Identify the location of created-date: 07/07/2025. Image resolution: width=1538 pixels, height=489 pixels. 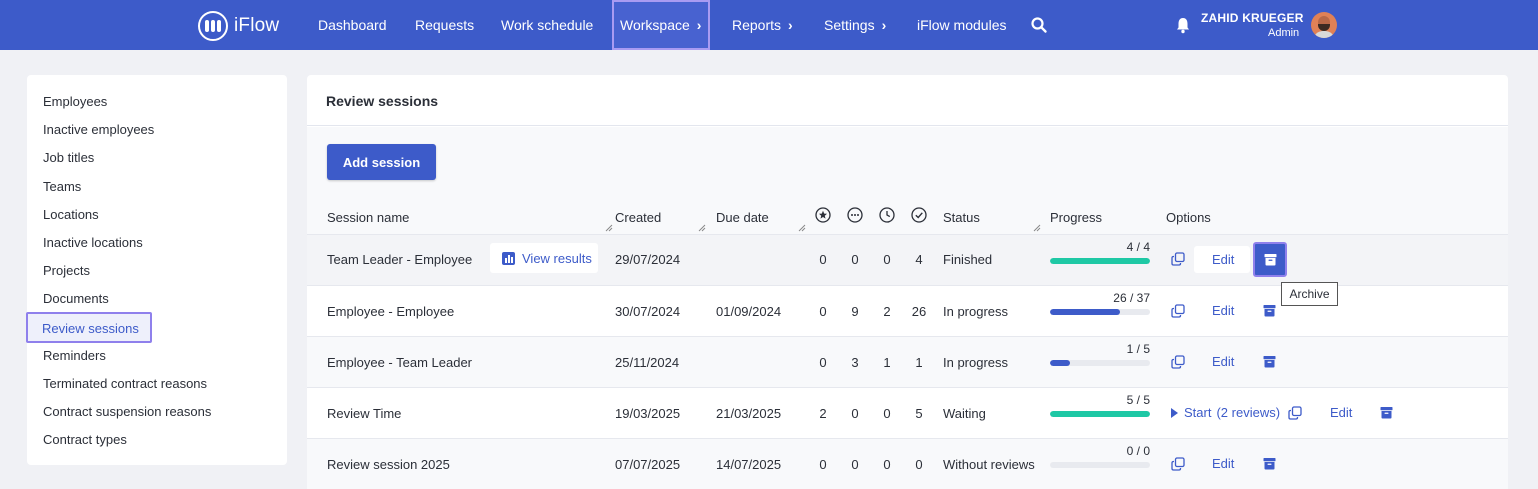
(648, 464).